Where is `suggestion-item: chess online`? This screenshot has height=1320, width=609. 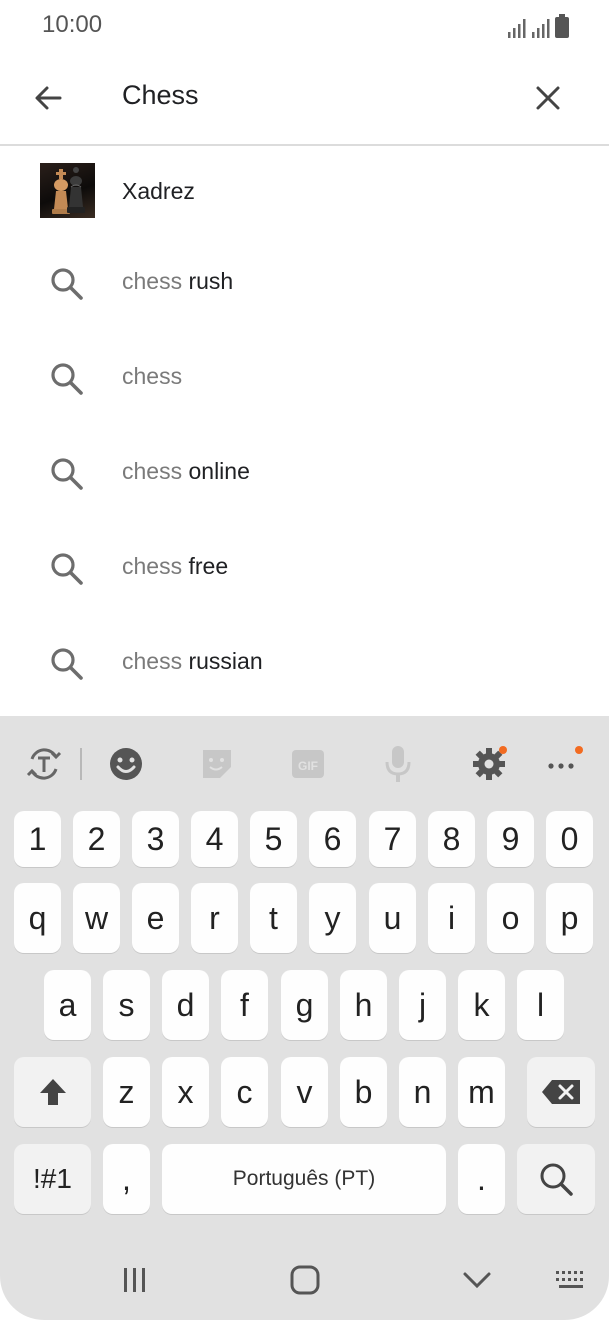
suggestion-item: chess online is located at coordinates (304, 475).